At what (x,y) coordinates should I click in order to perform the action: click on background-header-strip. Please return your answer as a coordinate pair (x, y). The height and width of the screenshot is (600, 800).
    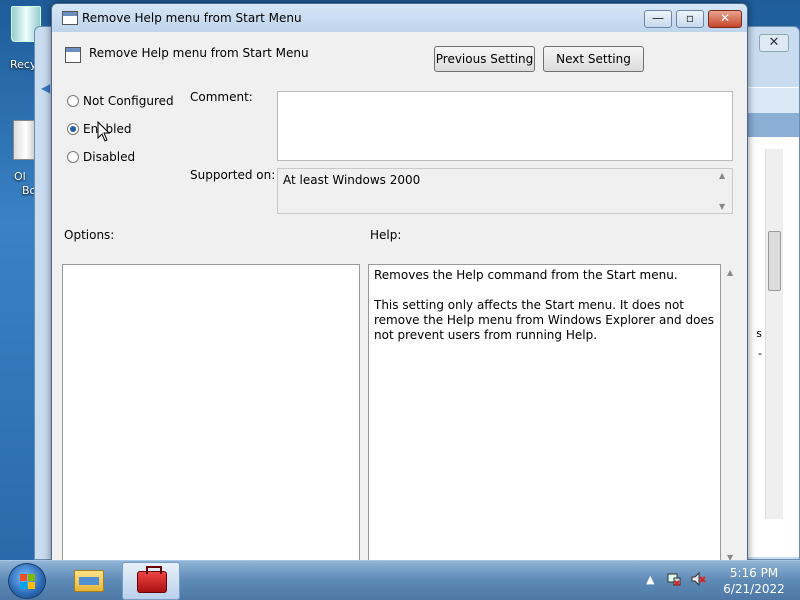
    Looking at the image, I should click on (769, 125).